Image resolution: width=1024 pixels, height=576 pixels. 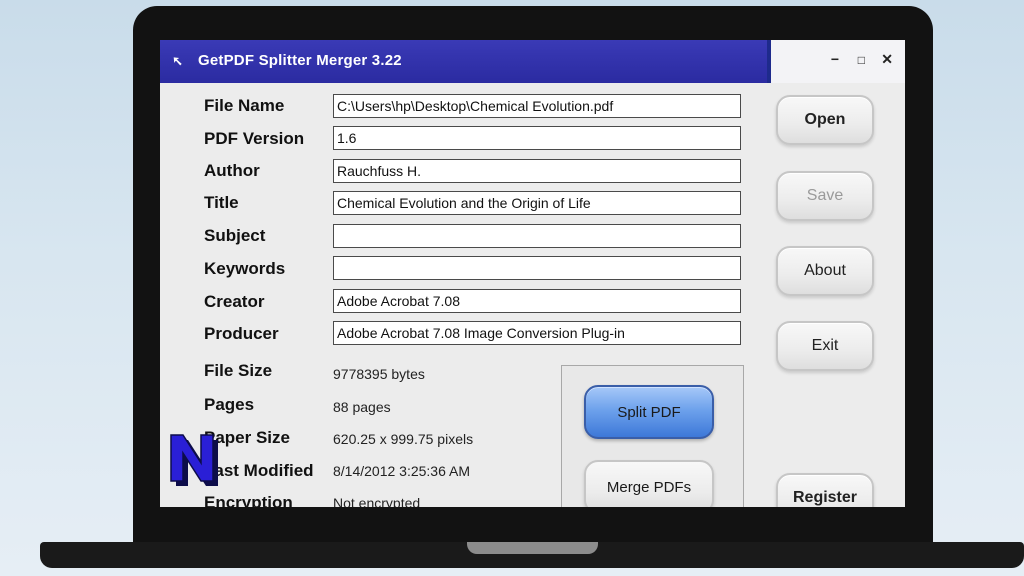 I want to click on pages-label: Pages, so click(x=229, y=404).